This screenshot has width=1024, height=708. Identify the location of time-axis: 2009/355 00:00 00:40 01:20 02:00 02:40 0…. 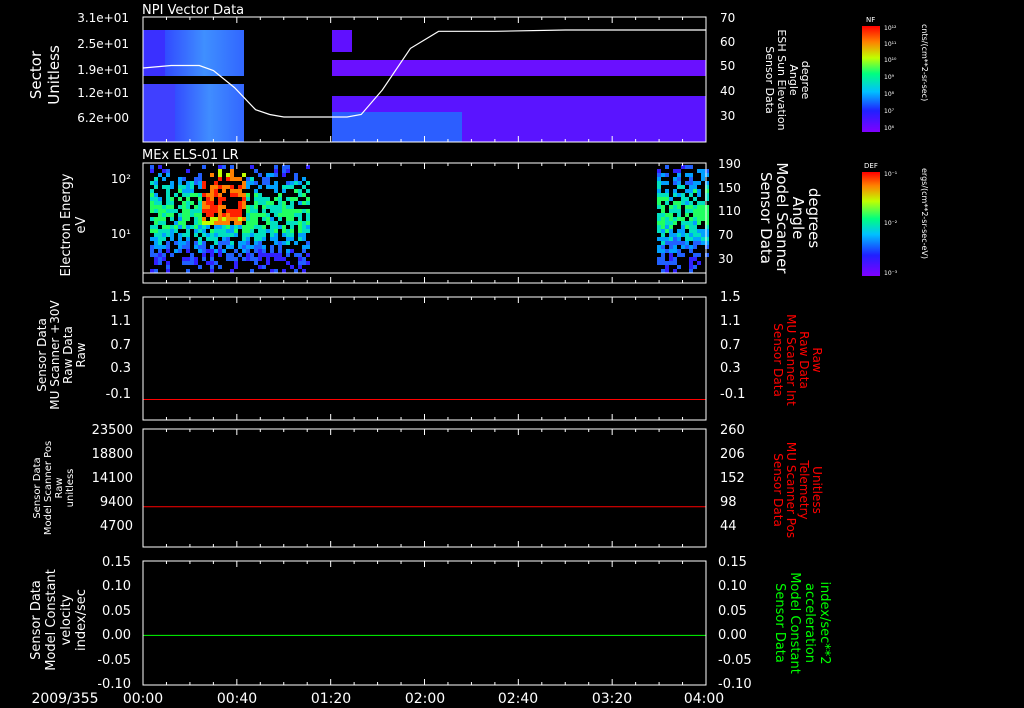
(377, 699).